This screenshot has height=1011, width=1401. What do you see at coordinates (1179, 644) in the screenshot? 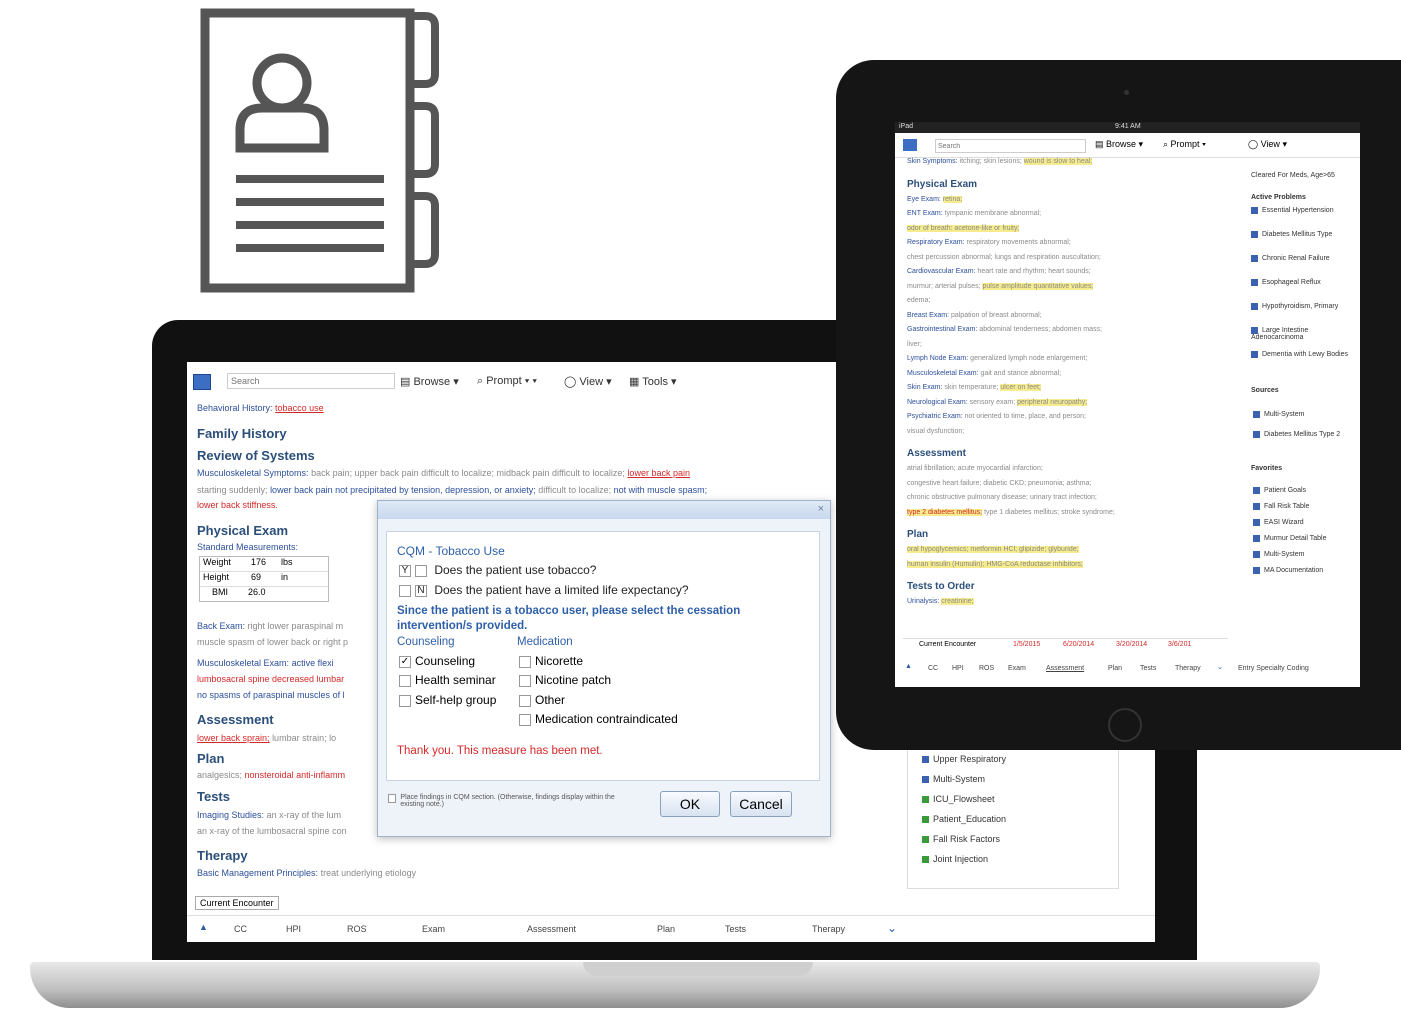
I see `encounter-date: 3/6/201` at bounding box center [1179, 644].